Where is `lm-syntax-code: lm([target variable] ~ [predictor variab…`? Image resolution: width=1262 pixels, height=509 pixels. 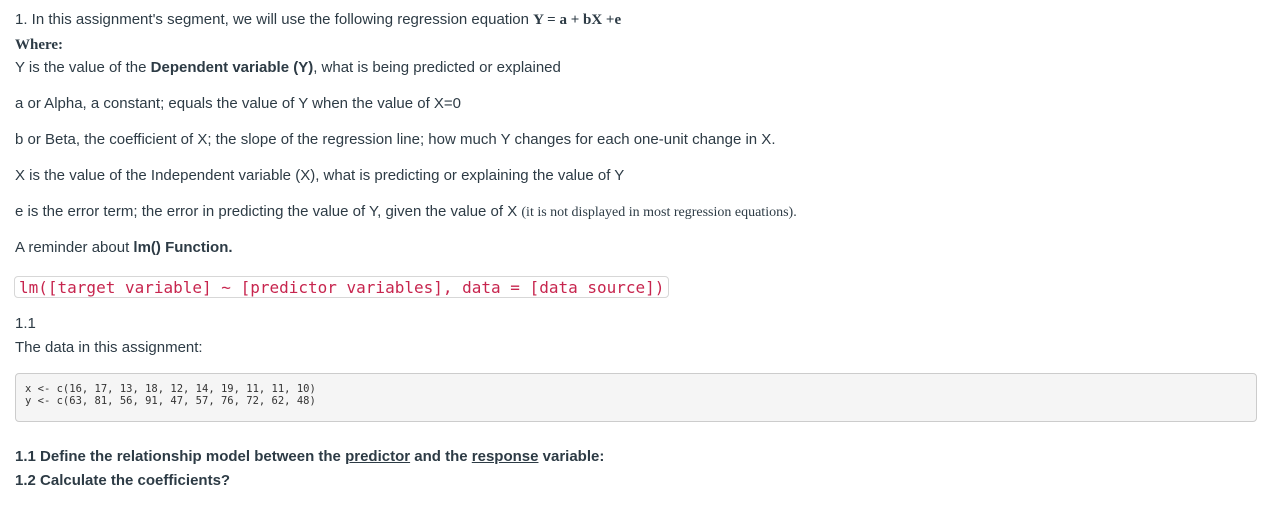
lm-syntax-code: lm([target variable] ~ [predictor variab… is located at coordinates (342, 287).